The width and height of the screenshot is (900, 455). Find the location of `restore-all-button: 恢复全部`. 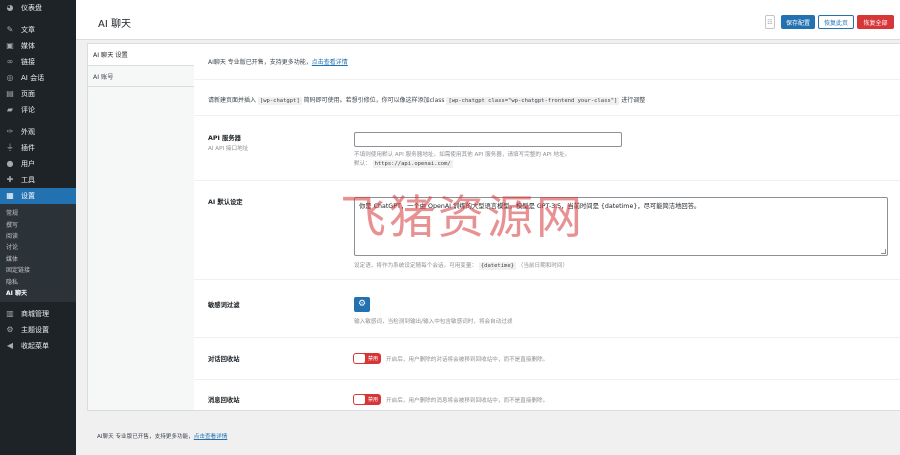

restore-all-button: 恢复全部 is located at coordinates (875, 22).